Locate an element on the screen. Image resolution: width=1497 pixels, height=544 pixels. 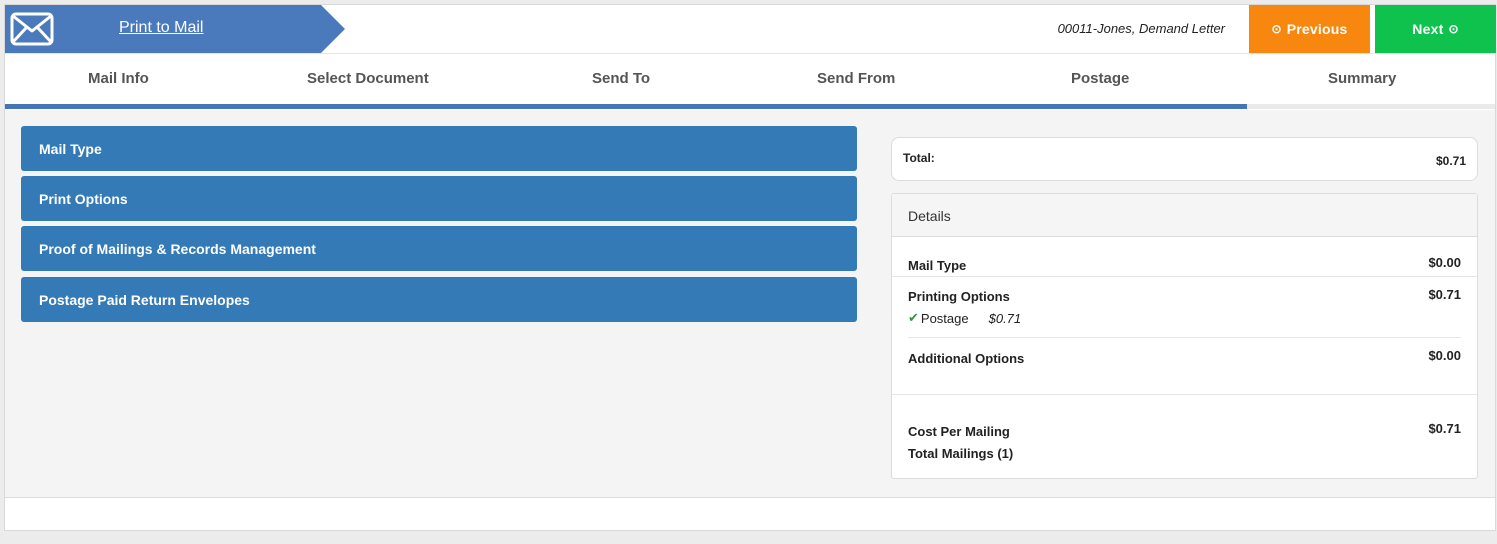
total-value: $0.71 is located at coordinates (1450, 161).